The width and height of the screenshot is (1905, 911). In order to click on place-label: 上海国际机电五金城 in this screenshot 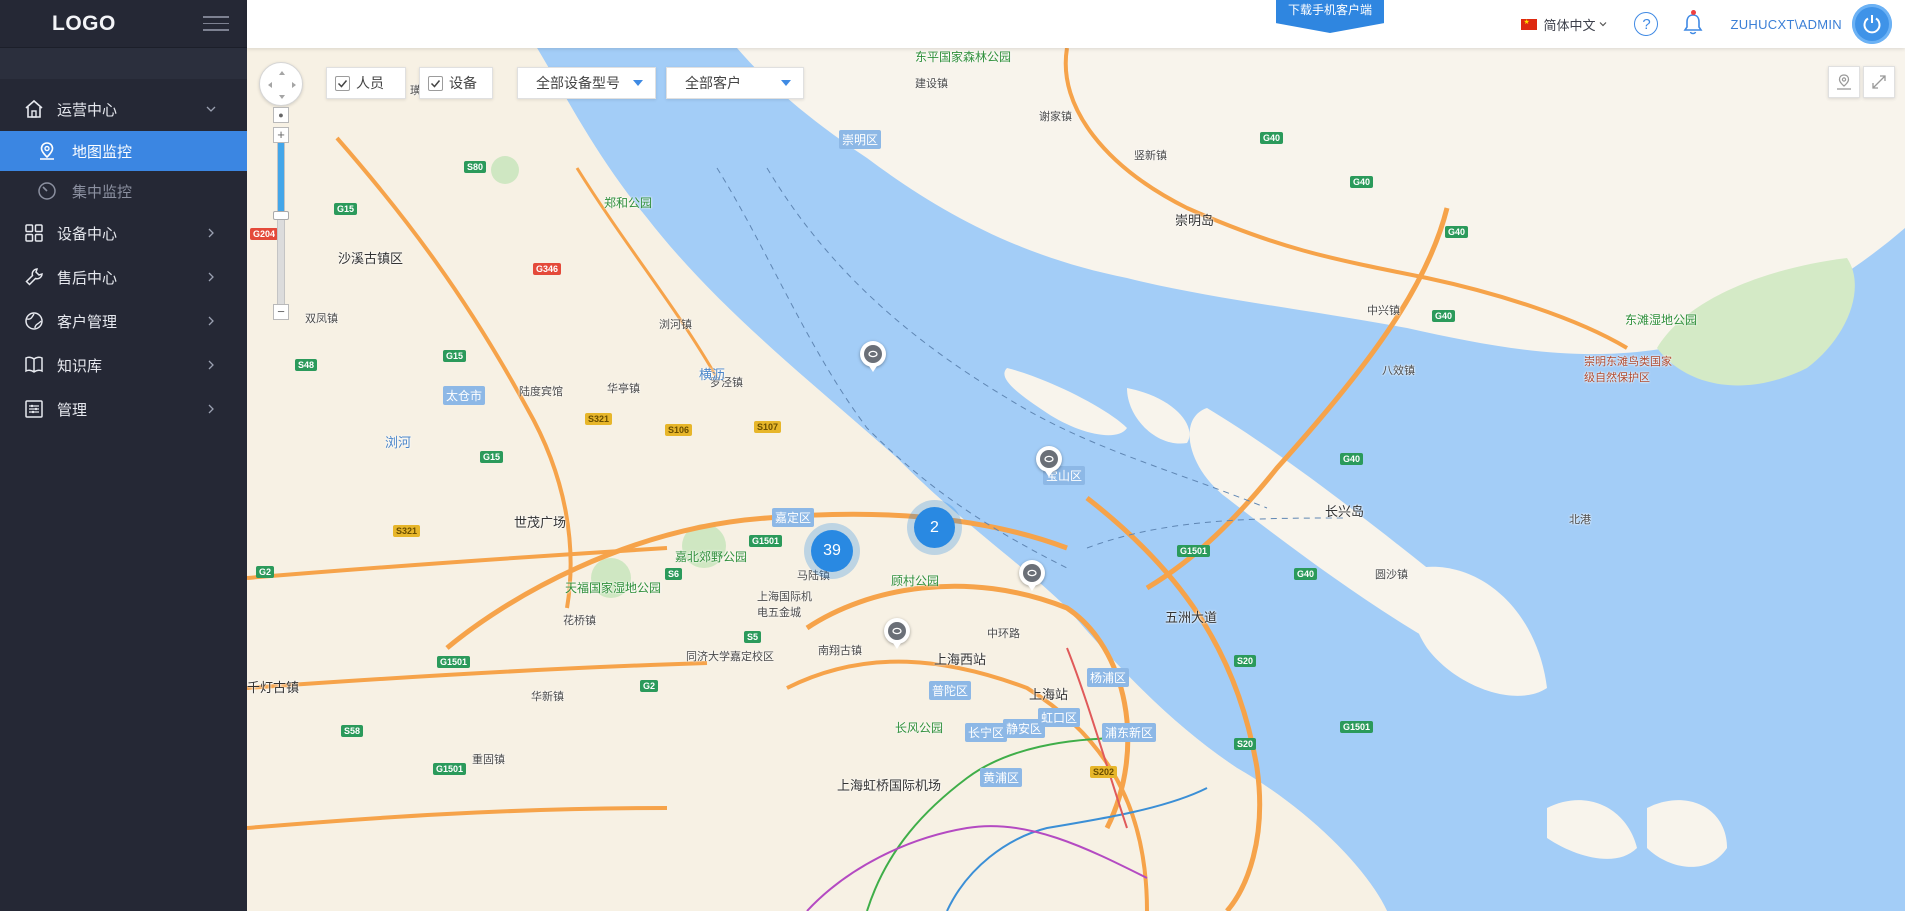, I will do `click(784, 605)`.